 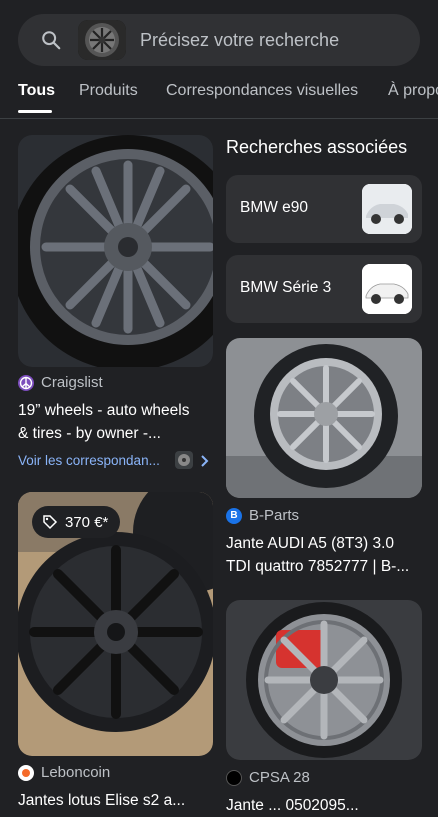 What do you see at coordinates (26, 382) in the screenshot?
I see `craigslist-peace-icon` at bounding box center [26, 382].